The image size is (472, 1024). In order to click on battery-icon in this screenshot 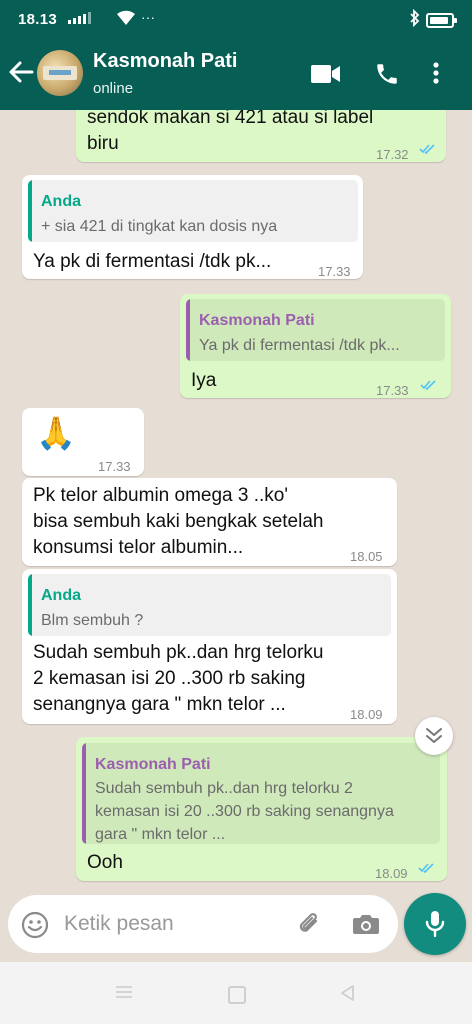, I will do `click(441, 20)`.